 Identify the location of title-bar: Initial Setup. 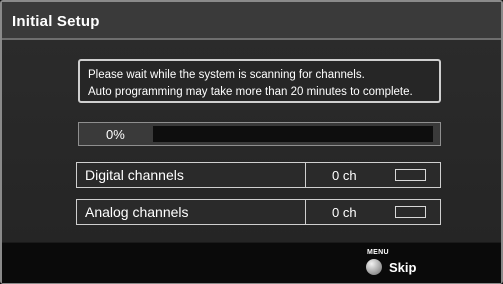
(251, 21).